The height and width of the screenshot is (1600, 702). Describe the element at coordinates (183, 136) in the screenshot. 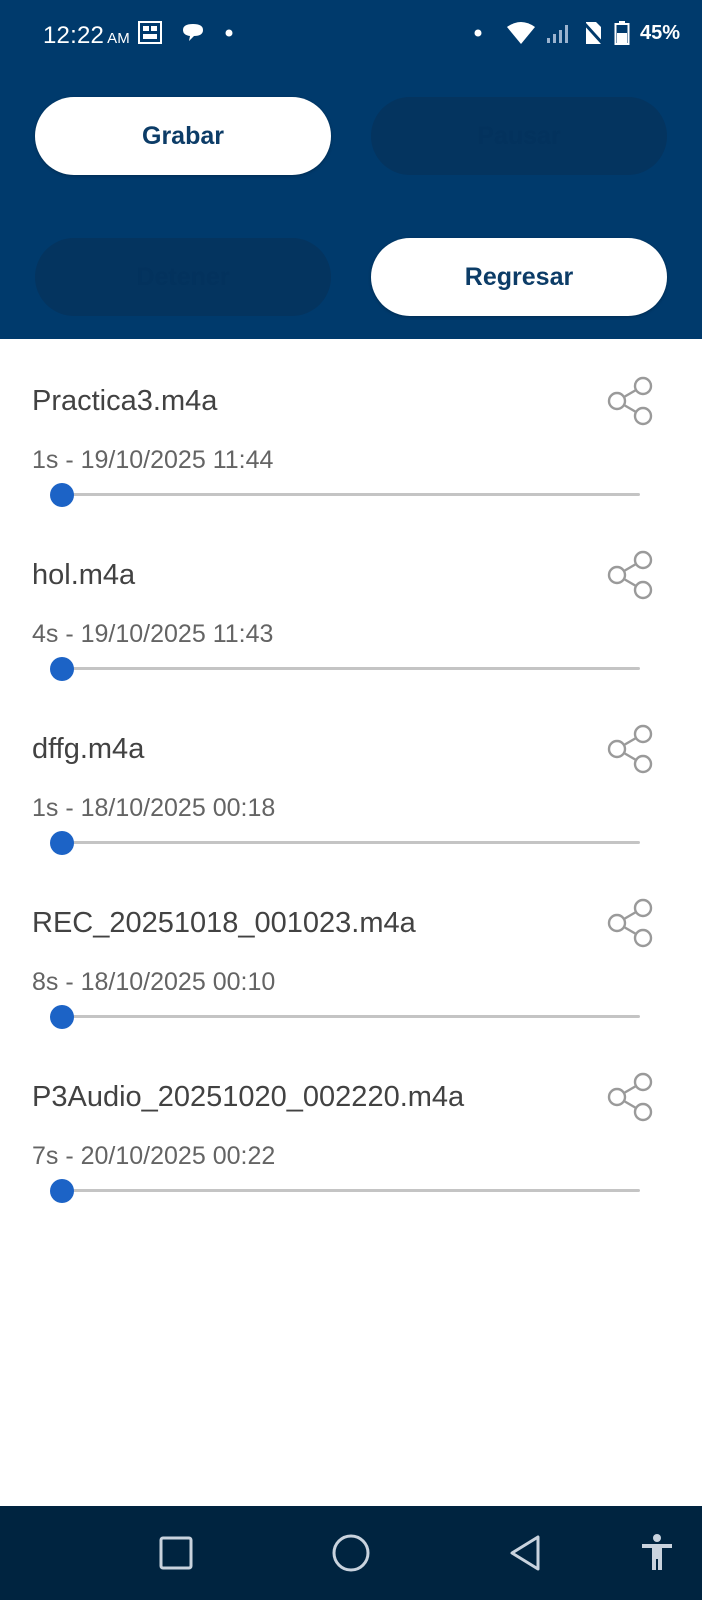

I see `record-button: Grabar` at that location.